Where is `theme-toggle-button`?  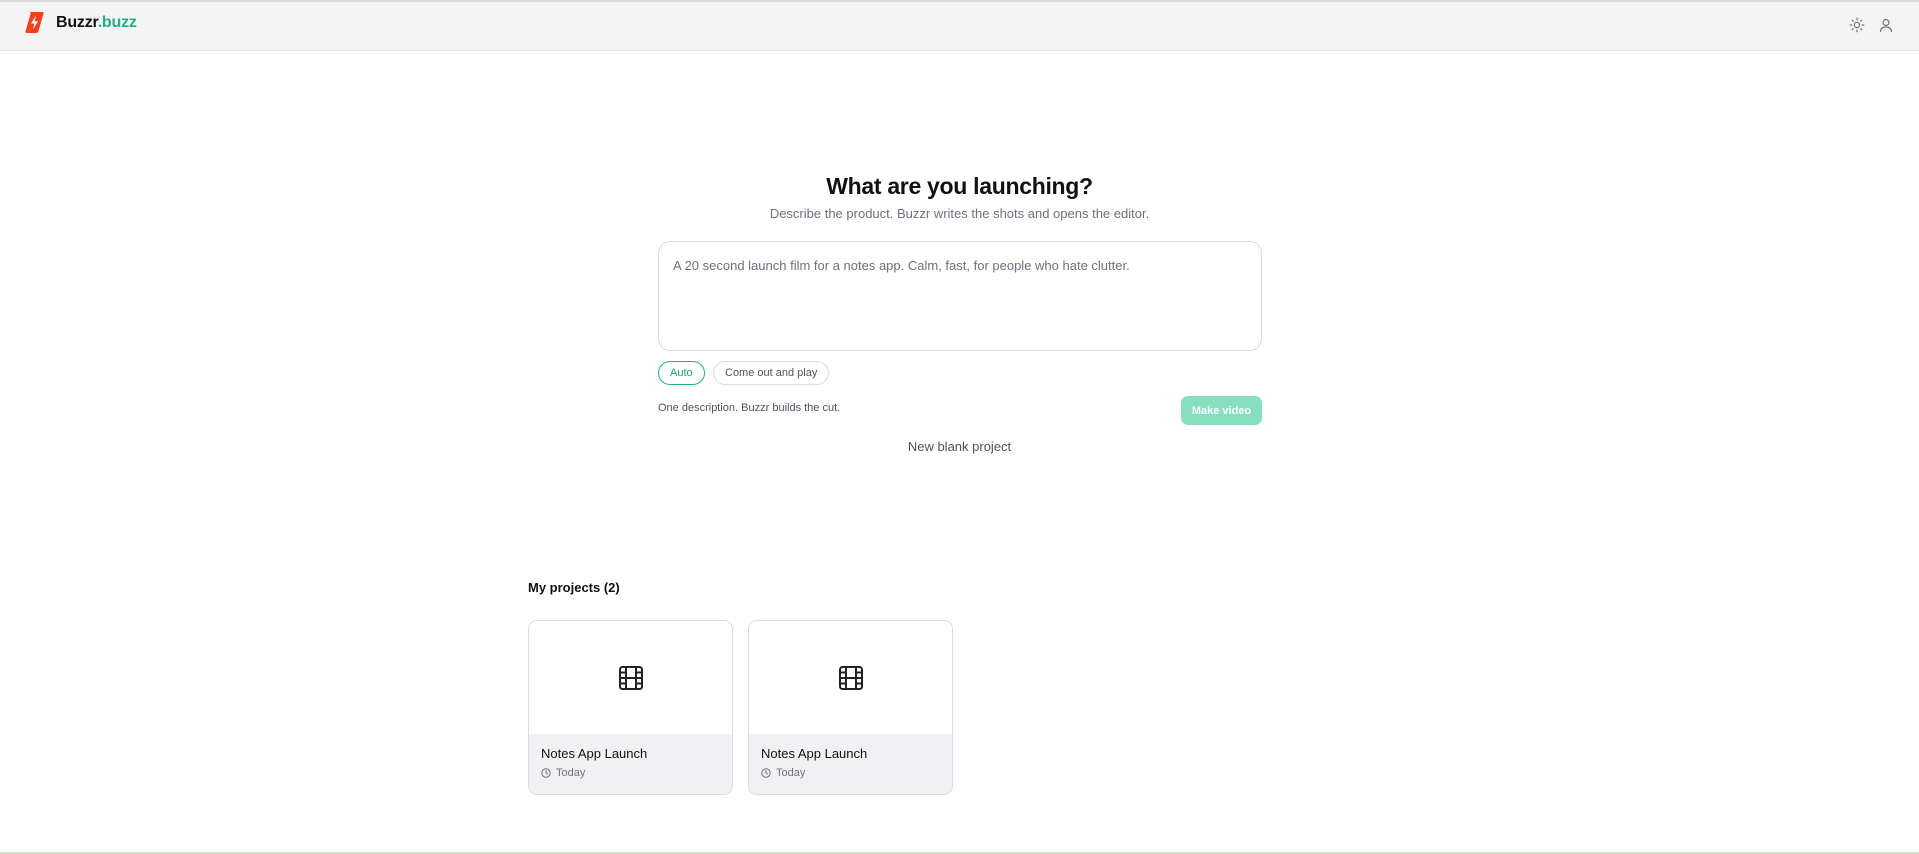
theme-toggle-button is located at coordinates (1857, 25).